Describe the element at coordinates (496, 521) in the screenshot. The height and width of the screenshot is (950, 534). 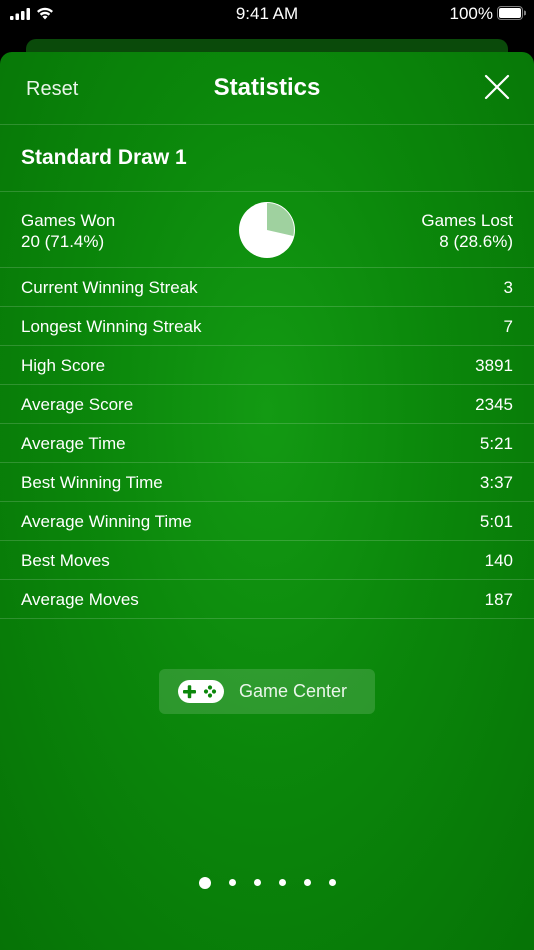
I see `stat-value: 5:01` at that location.